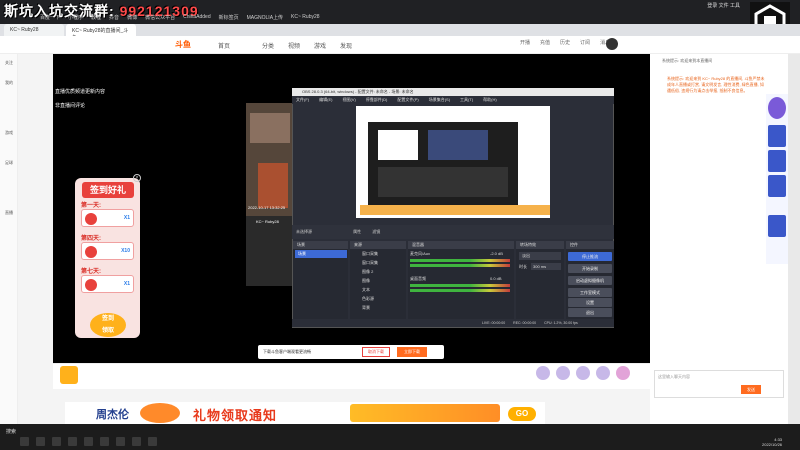 This screenshot has height=450, width=800. What do you see at coordinates (376, 352) in the screenshot?
I see `cancel-download-button: 取消下载` at bounding box center [376, 352].